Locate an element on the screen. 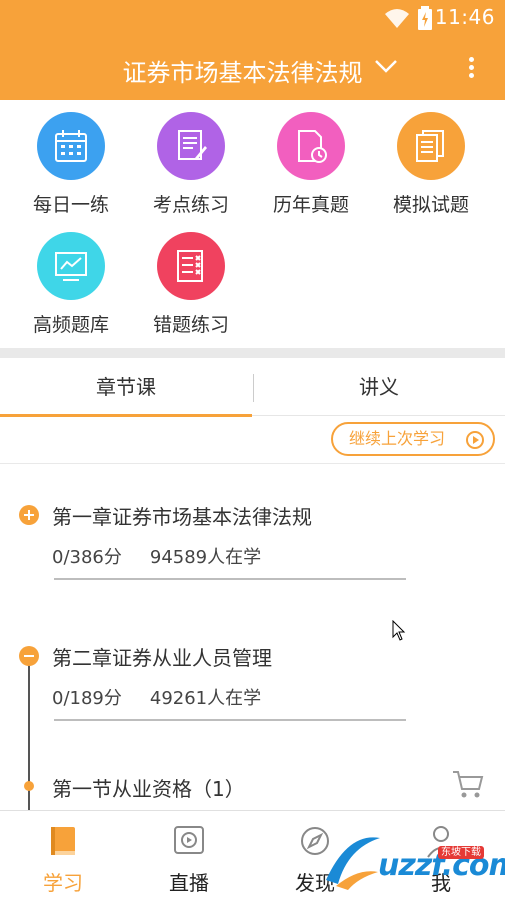 The width and height of the screenshot is (505, 900). monitor-chart-icon is located at coordinates (71, 266).